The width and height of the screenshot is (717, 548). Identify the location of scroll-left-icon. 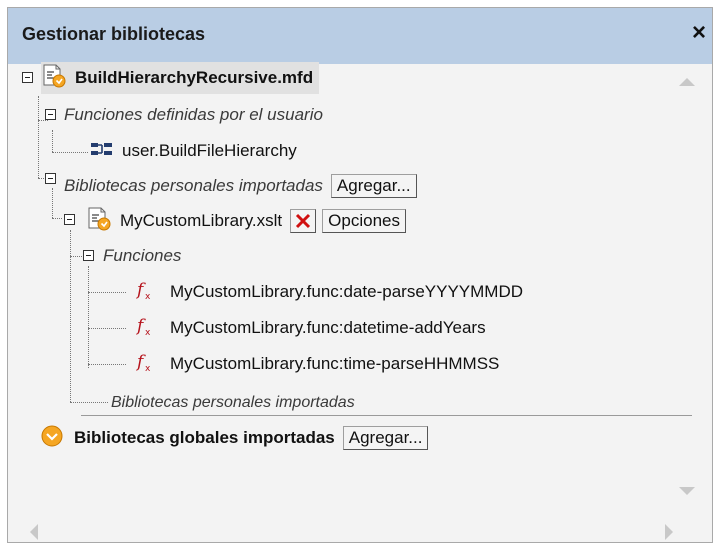
(34, 532).